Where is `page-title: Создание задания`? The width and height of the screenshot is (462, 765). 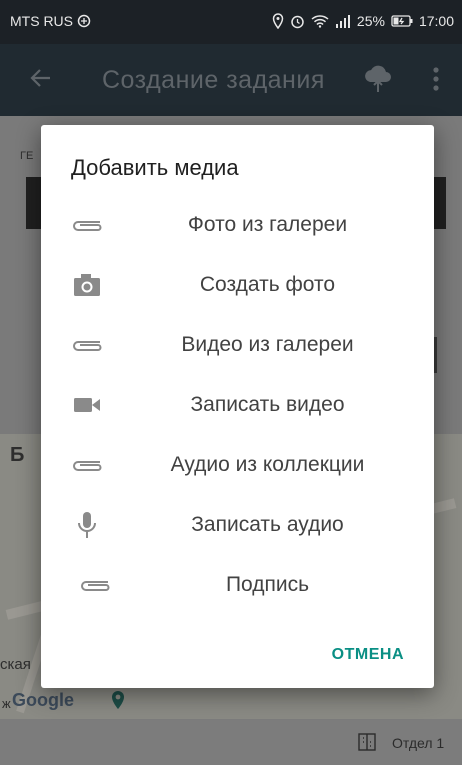
page-title: Создание задания is located at coordinates (213, 80).